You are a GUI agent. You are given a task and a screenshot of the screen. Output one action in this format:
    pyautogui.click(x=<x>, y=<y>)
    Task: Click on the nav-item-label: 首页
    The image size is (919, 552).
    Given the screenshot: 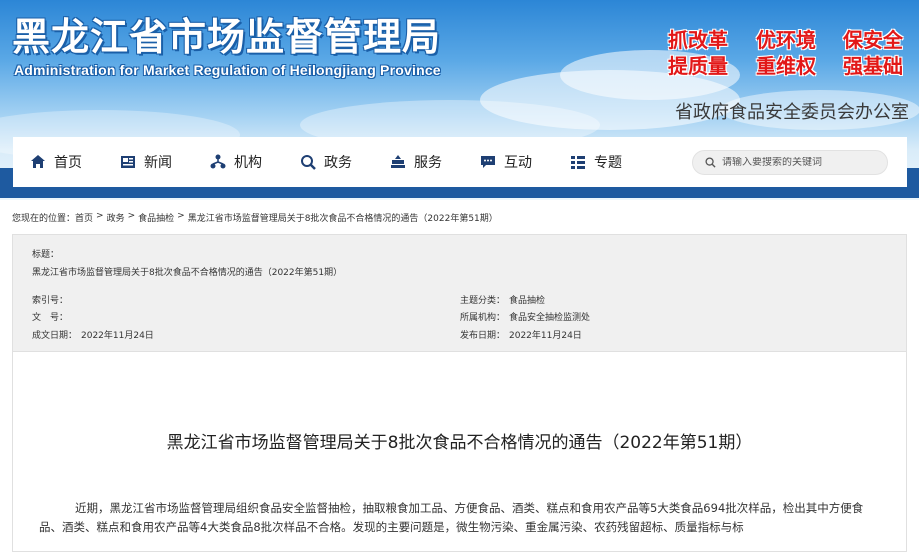 What is the action you would take?
    pyautogui.click(x=68, y=163)
    